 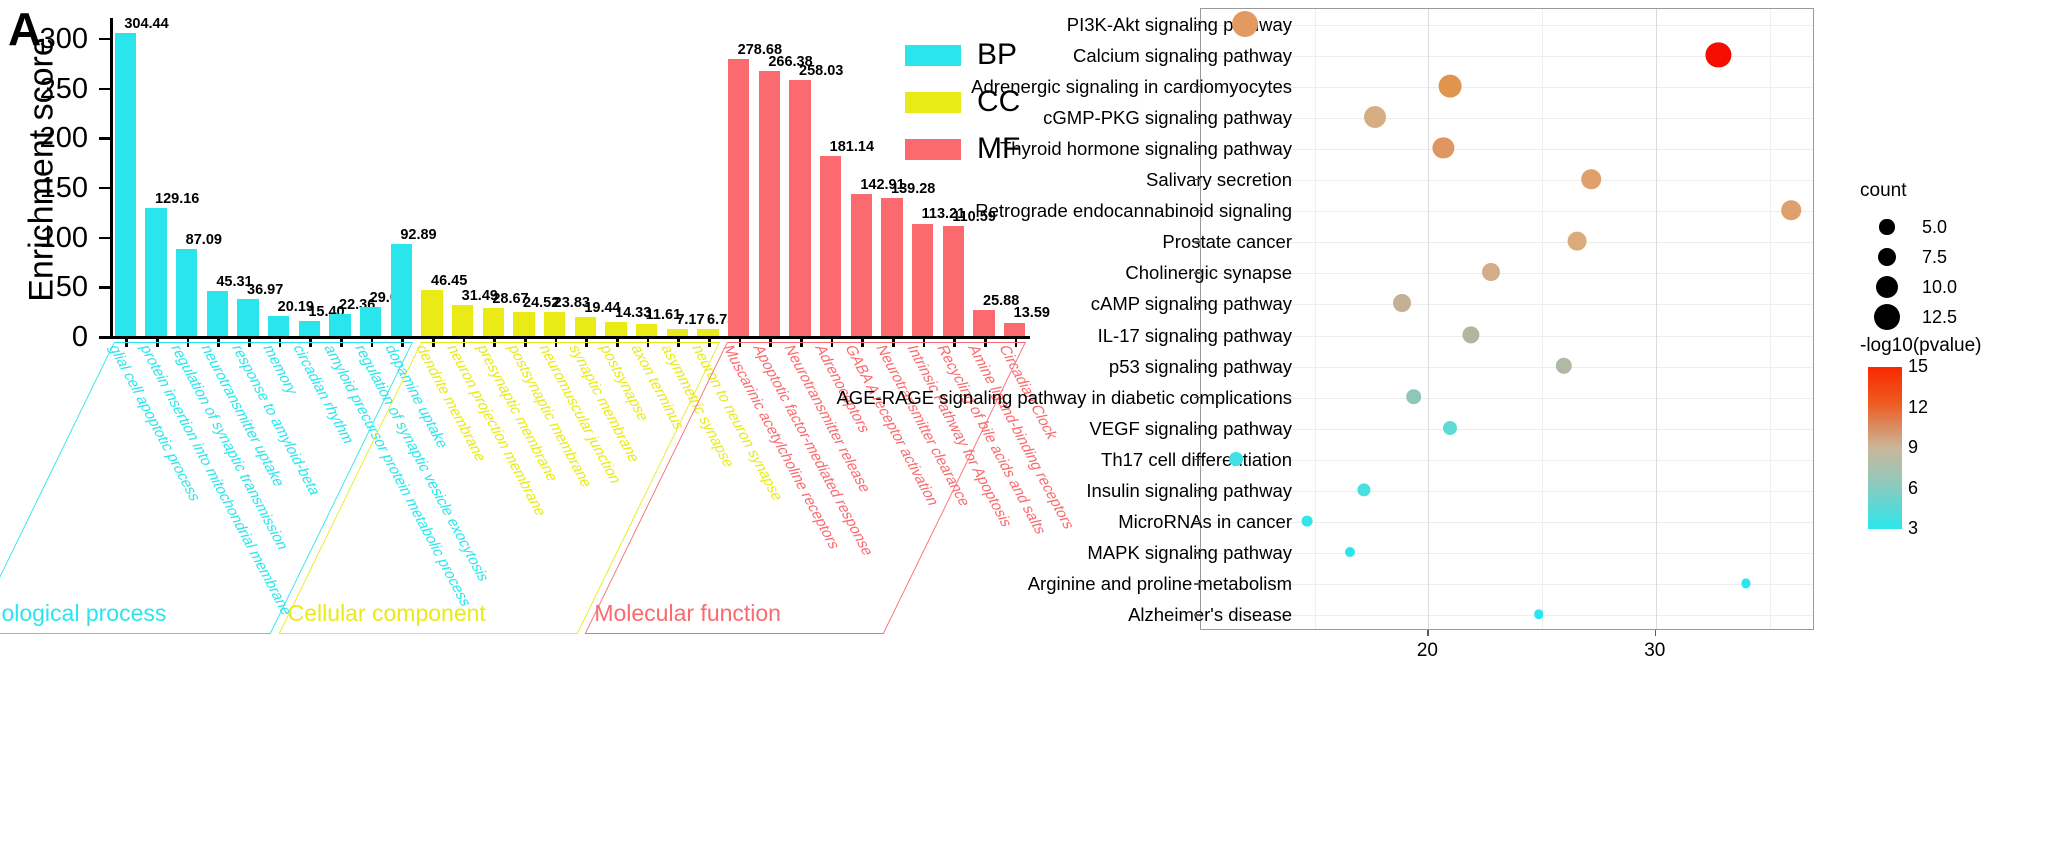 What do you see at coordinates (111, 178) in the screenshot?
I see `y-axis-line` at bounding box center [111, 178].